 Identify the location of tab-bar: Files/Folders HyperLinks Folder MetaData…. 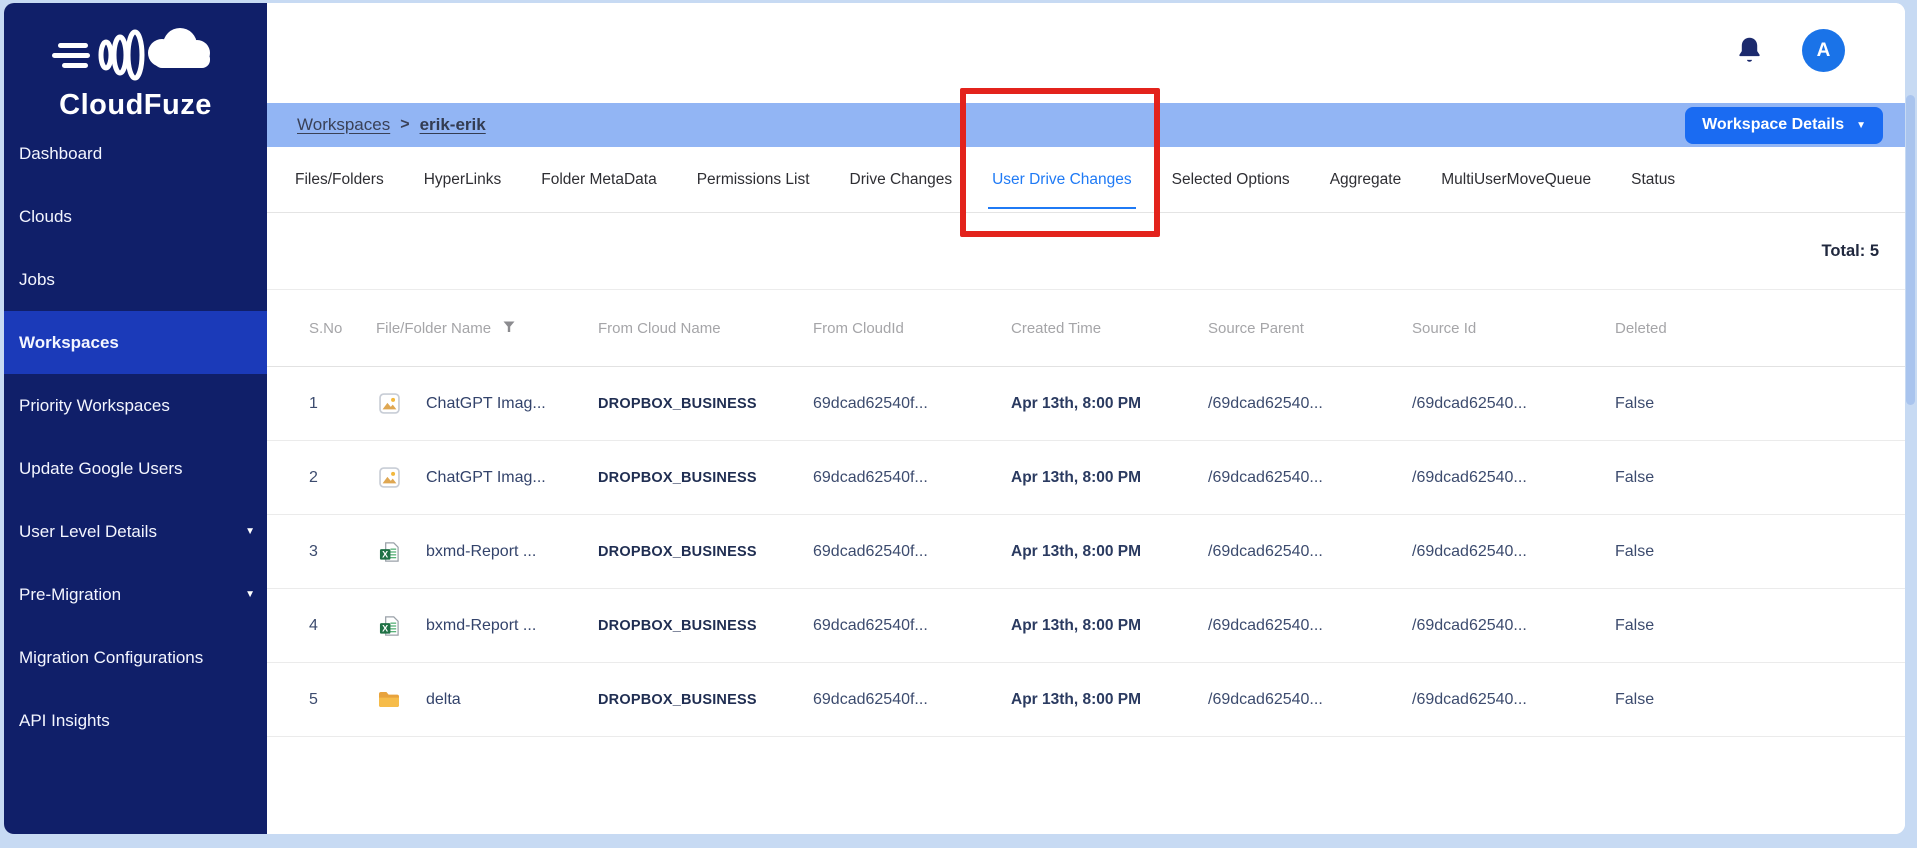
(1086, 180).